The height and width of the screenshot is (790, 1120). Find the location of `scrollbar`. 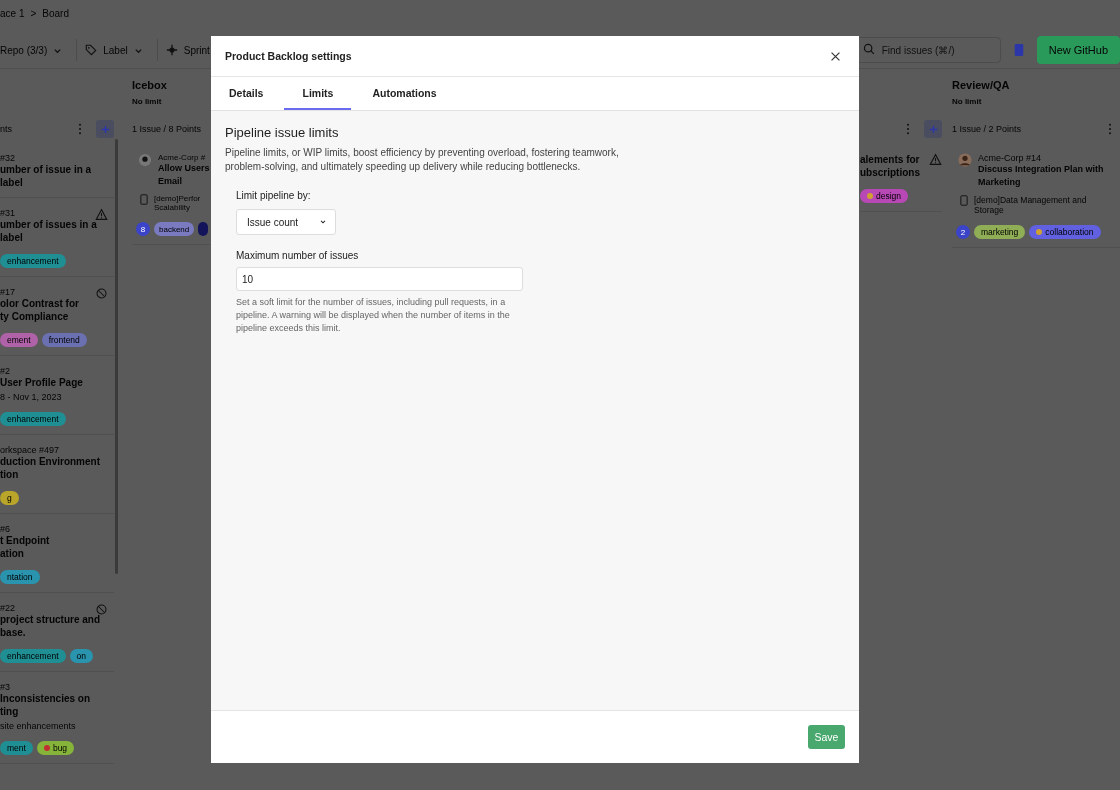

scrollbar is located at coordinates (116, 356).